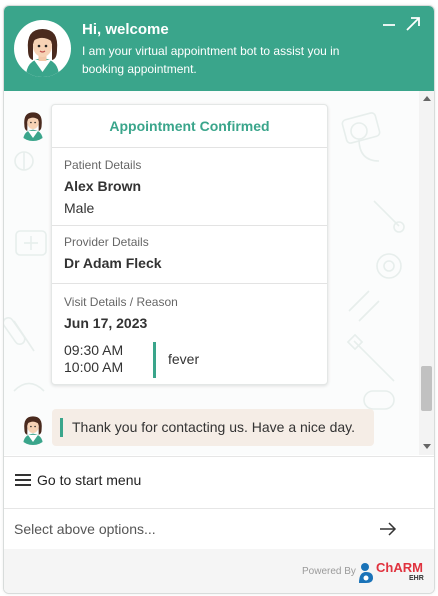 Image resolution: width=438 pixels, height=596 pixels. I want to click on charm-ehr-logo: ChARM EHR, so click(392, 572).